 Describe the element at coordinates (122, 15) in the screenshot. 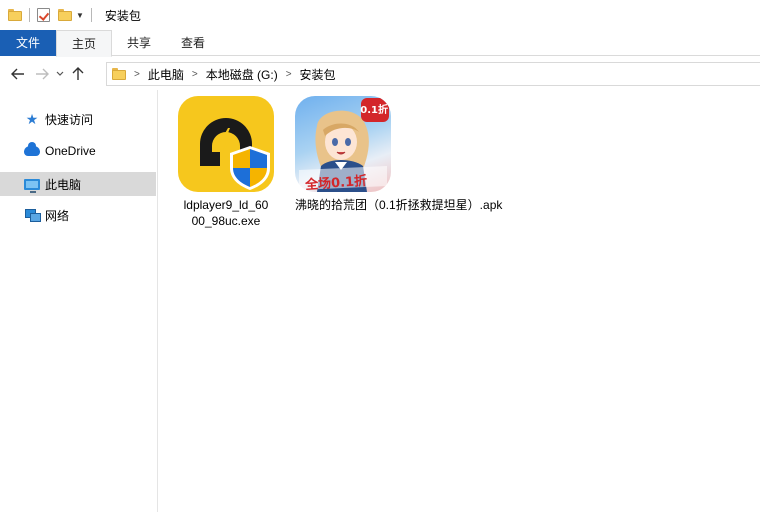

I see `window-title: 安装包` at that location.